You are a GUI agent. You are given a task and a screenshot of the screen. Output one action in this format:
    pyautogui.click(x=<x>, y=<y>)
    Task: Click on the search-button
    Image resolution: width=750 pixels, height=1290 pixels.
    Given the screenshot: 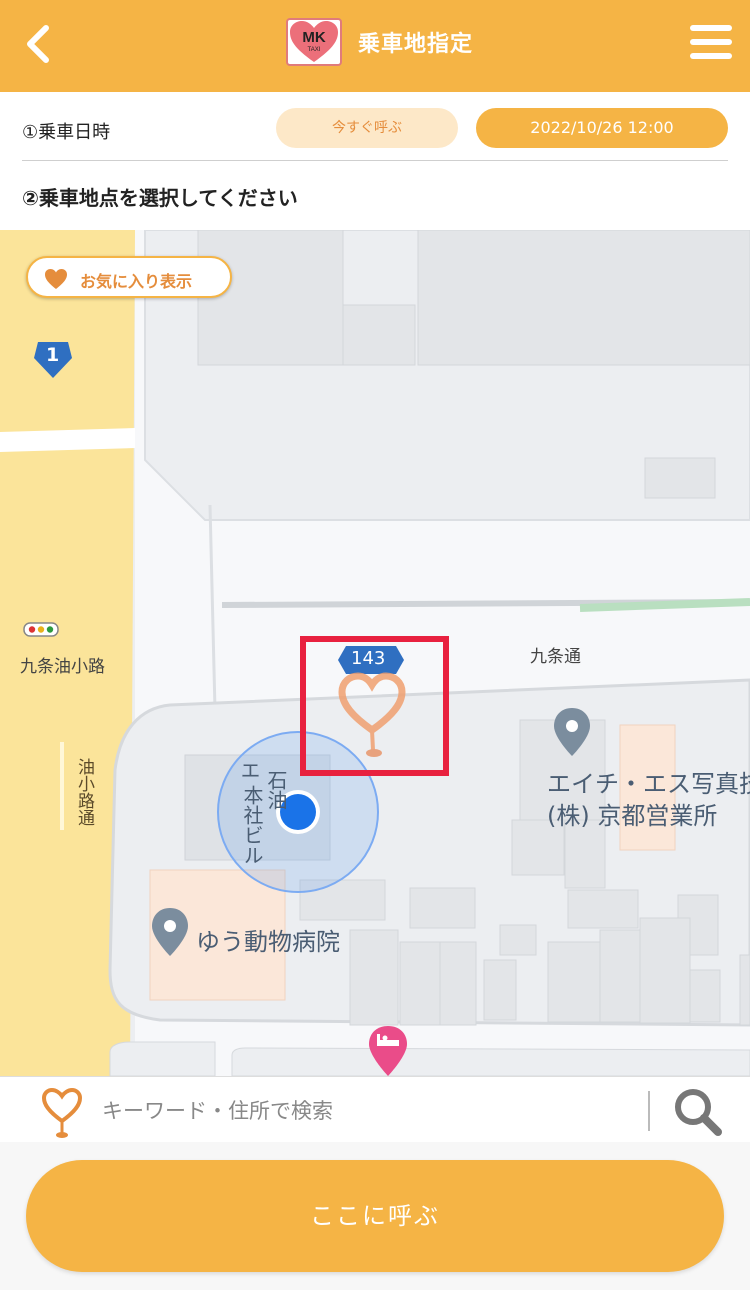 What is the action you would take?
    pyautogui.click(x=698, y=1112)
    